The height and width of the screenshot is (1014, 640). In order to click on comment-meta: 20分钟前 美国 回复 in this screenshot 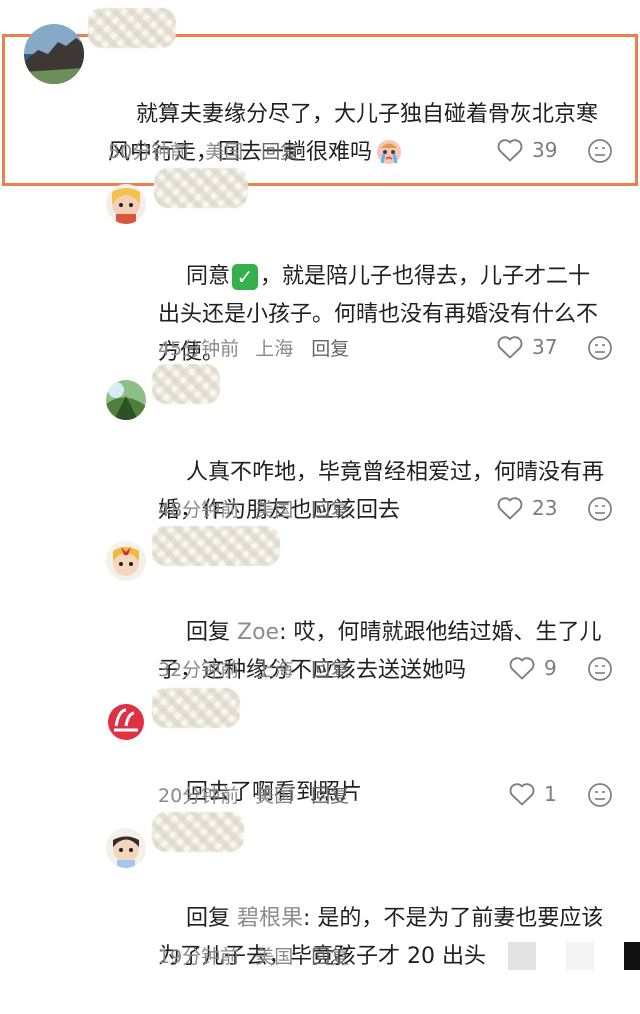, I will do `click(261, 794)`.